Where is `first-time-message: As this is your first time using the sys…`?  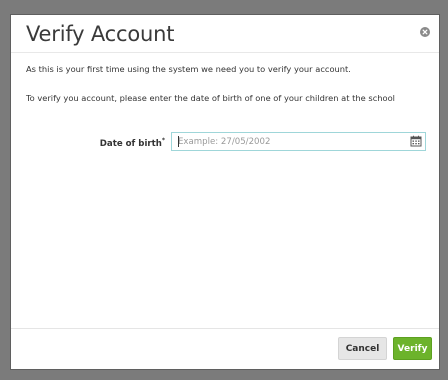 first-time-message: As this is your first time using the sys… is located at coordinates (188, 69).